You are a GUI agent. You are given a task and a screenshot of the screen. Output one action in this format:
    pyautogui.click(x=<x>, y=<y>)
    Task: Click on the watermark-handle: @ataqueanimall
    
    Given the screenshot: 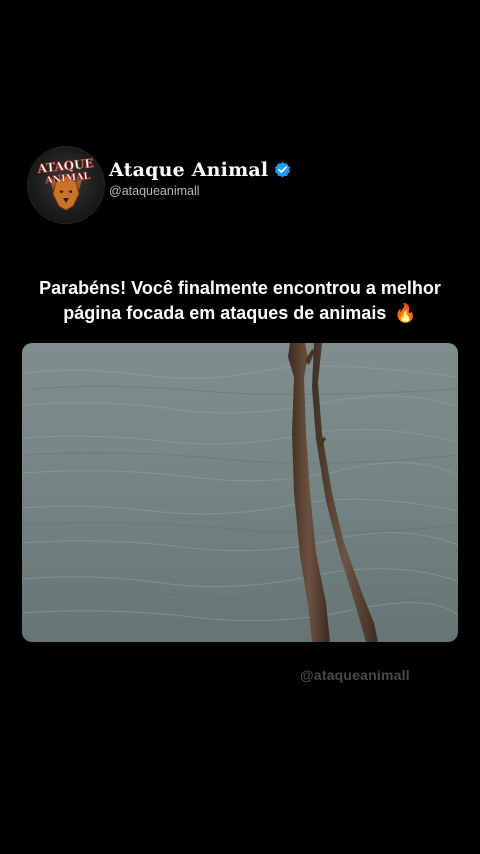 What is the action you would take?
    pyautogui.click(x=355, y=675)
    